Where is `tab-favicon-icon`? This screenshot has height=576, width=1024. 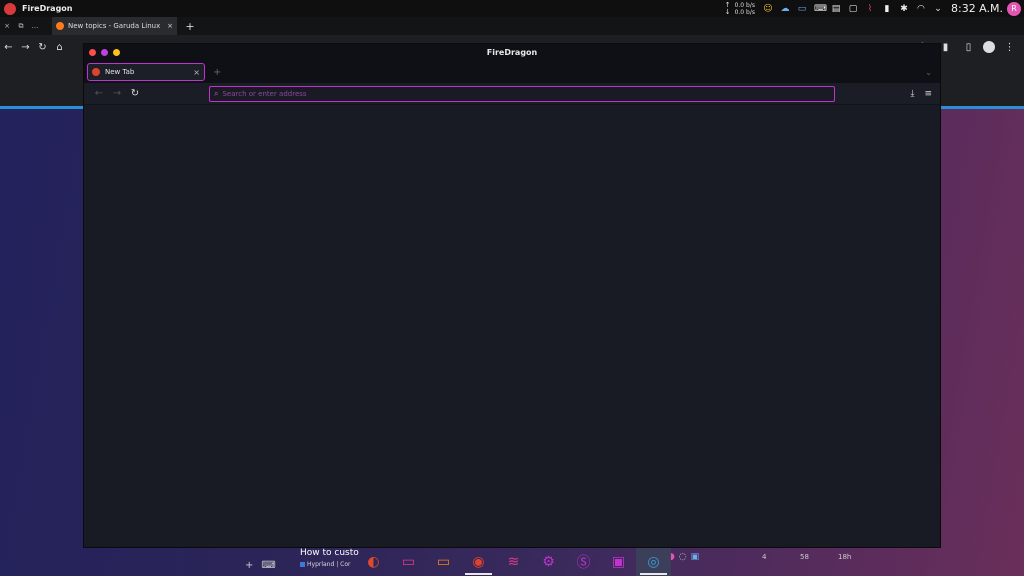
tab-favicon-icon is located at coordinates (60, 26).